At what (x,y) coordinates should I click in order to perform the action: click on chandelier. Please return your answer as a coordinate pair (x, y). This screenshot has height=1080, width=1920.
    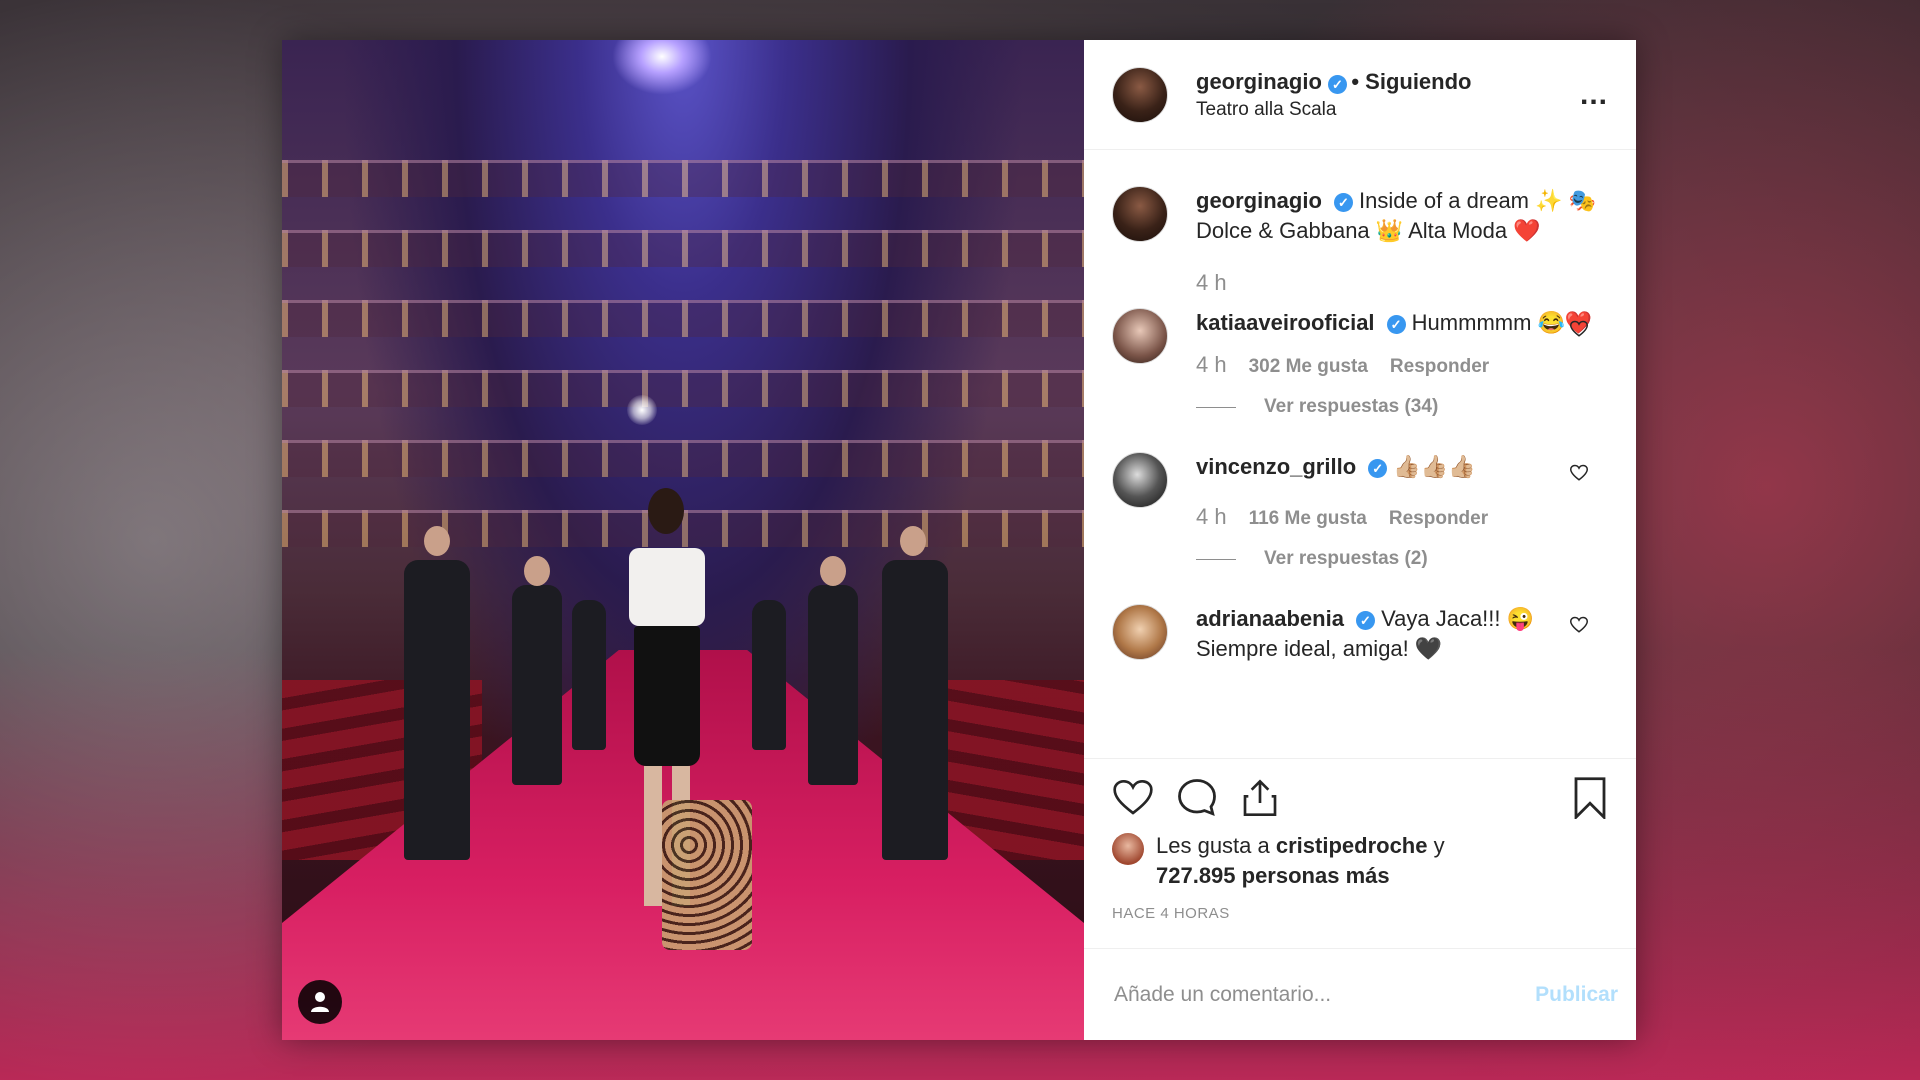
    Looking at the image, I should click on (662, 67).